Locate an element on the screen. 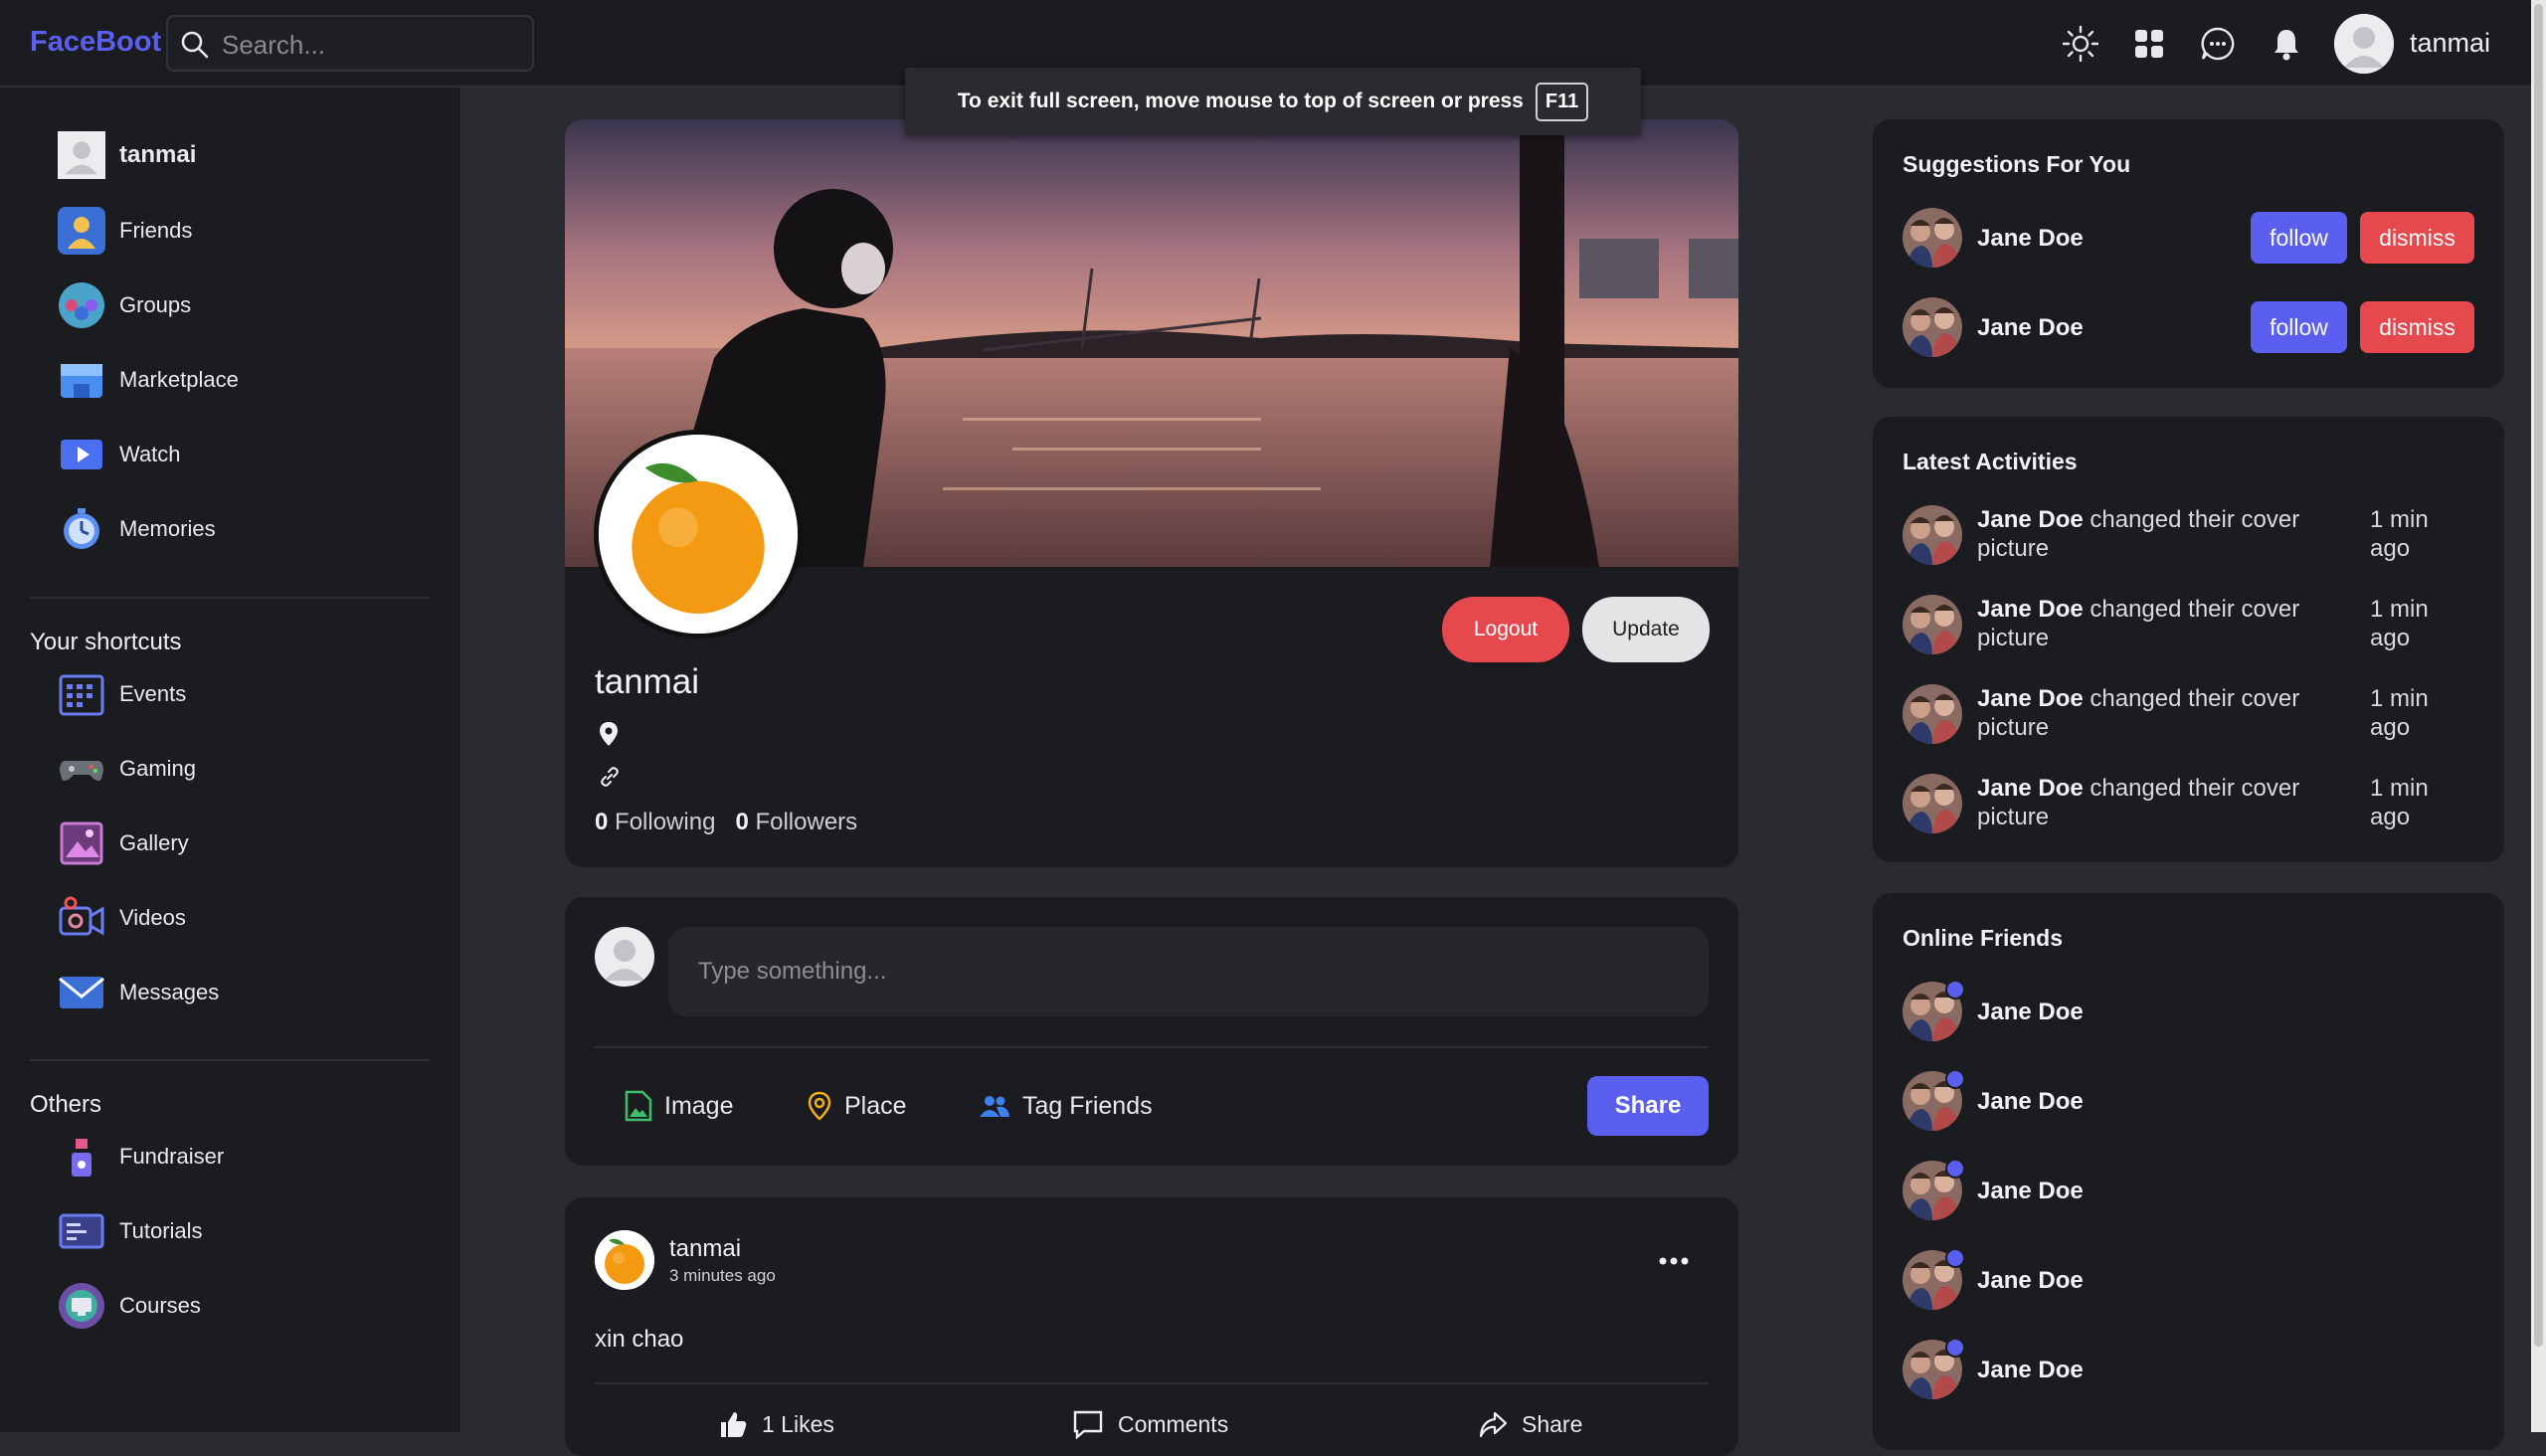 Image resolution: width=2546 pixels, height=1456 pixels. post-author: tanmai is located at coordinates (705, 1249).